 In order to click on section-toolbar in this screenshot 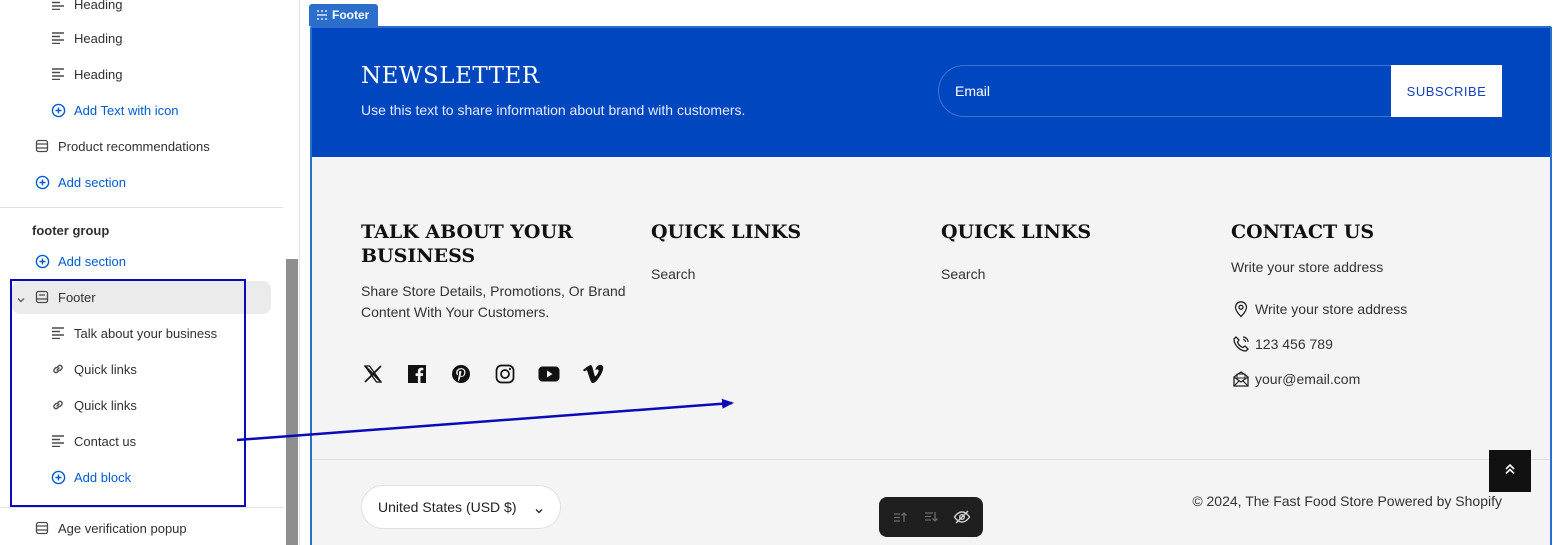, I will do `click(931, 517)`.